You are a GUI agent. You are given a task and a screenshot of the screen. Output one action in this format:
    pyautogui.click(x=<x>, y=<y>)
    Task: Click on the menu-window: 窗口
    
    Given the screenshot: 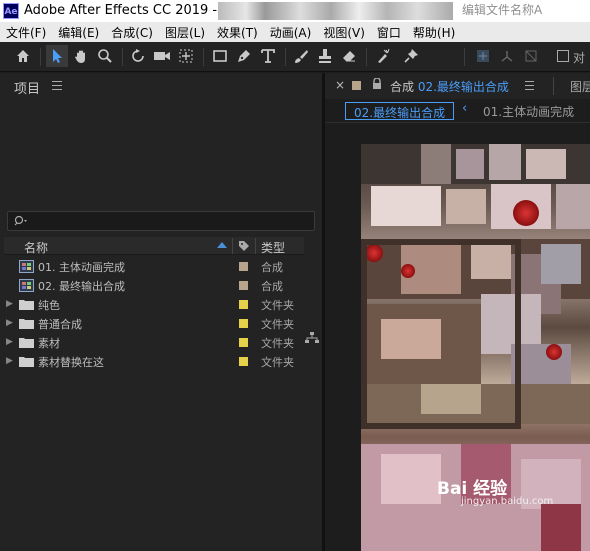 What is the action you would take?
    pyautogui.click(x=389, y=32)
    